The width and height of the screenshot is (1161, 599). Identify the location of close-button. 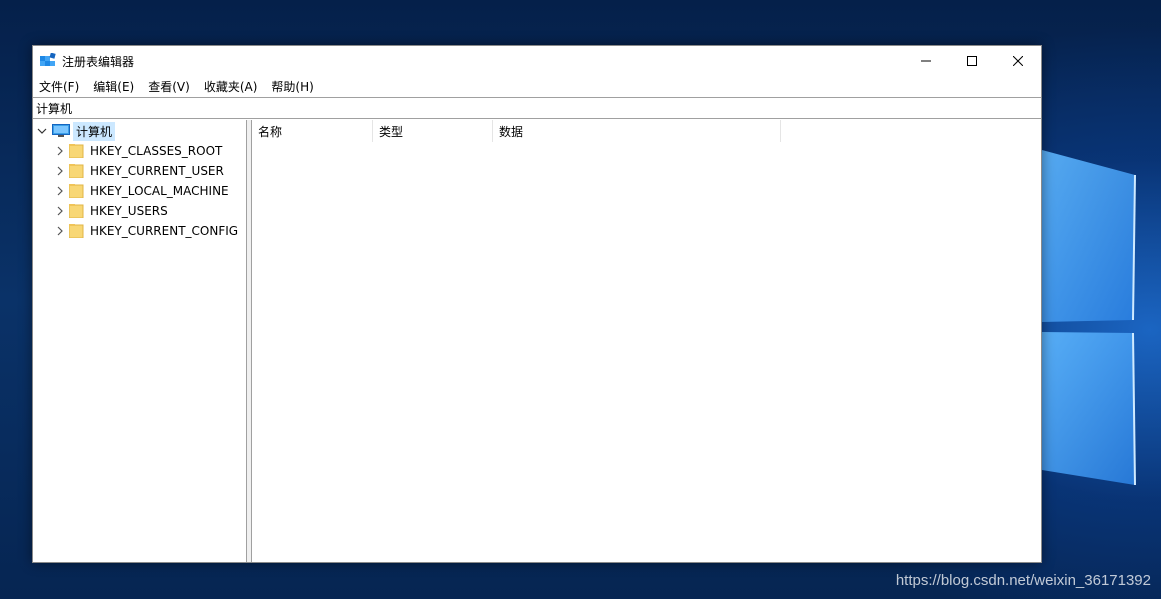
(1018, 61).